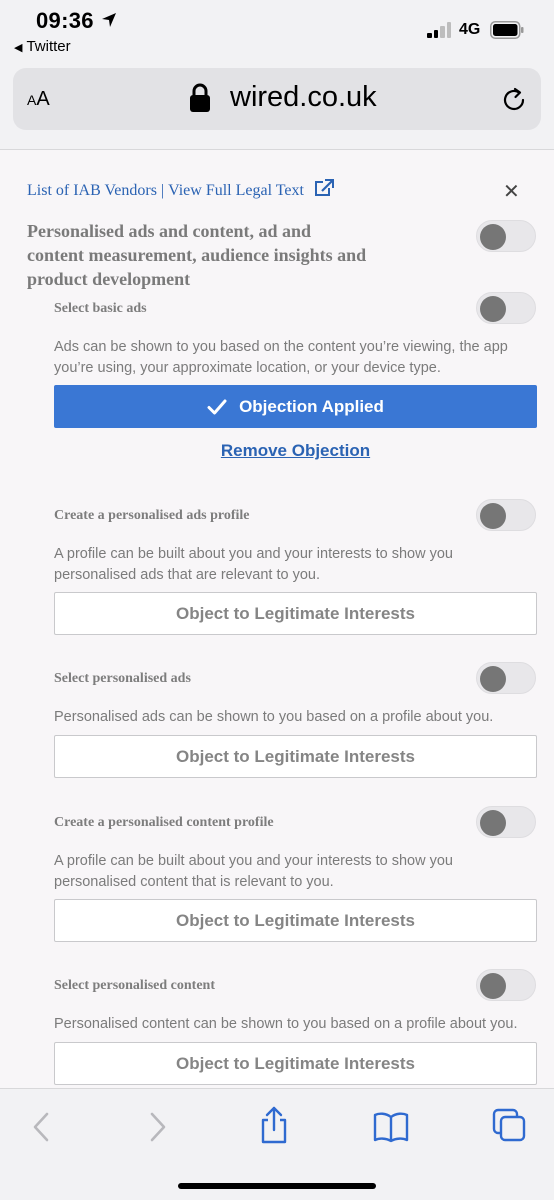 The image size is (554, 1200). I want to click on reload-icon, so click(514, 100).